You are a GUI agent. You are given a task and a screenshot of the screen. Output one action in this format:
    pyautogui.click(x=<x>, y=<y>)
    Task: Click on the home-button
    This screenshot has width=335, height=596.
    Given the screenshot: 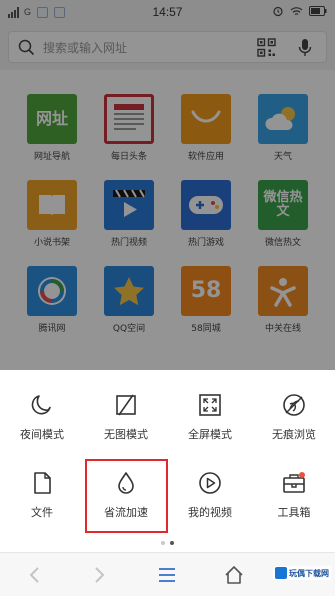 What is the action you would take?
    pyautogui.click(x=234, y=575)
    